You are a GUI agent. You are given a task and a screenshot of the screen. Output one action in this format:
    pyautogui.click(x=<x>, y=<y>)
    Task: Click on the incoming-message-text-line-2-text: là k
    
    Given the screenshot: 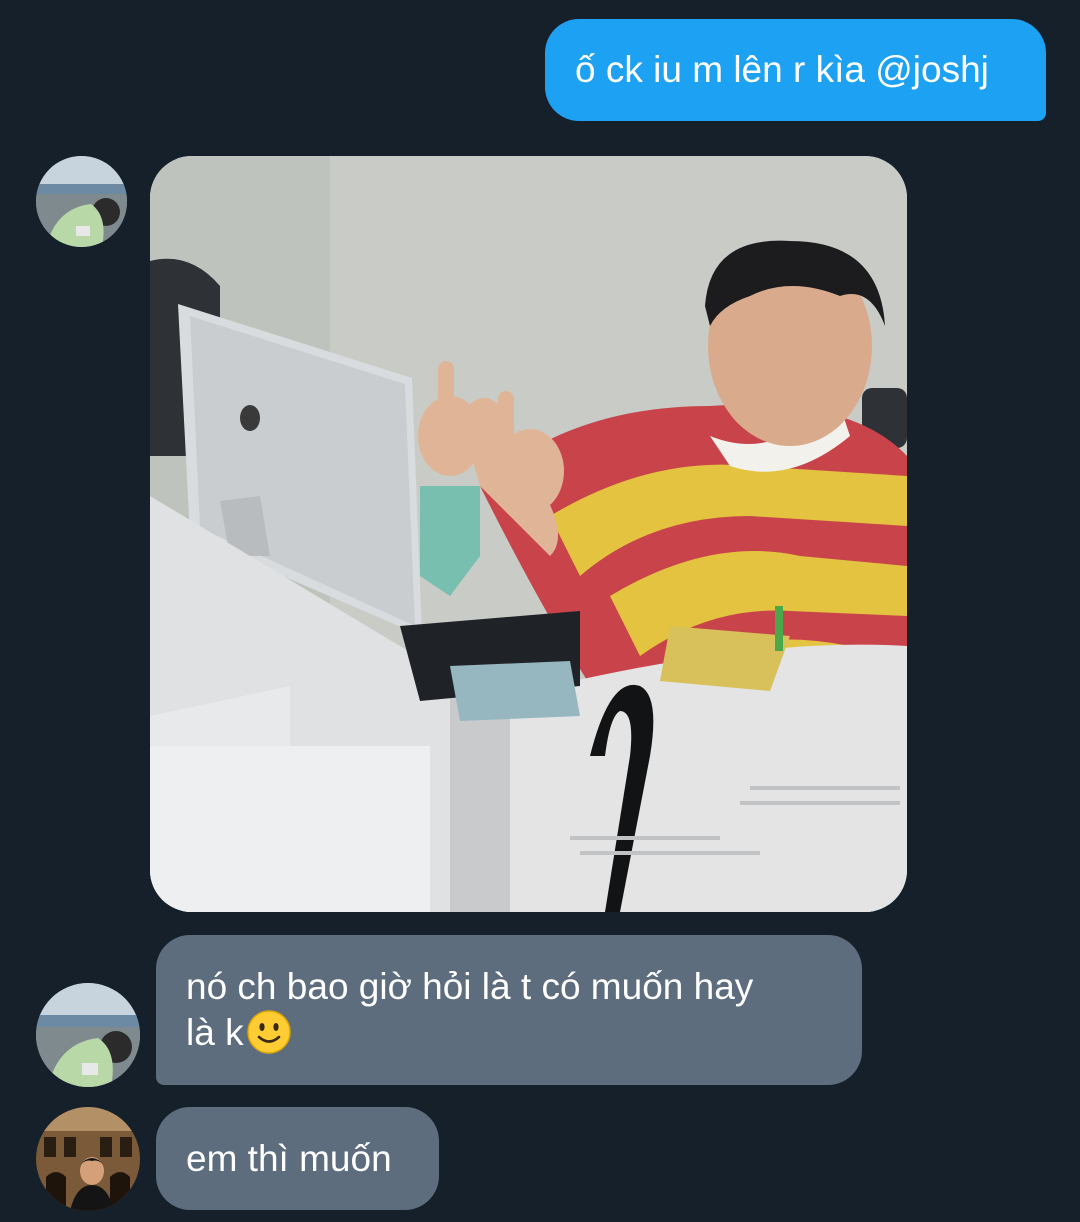 What is the action you would take?
    pyautogui.click(x=215, y=1032)
    